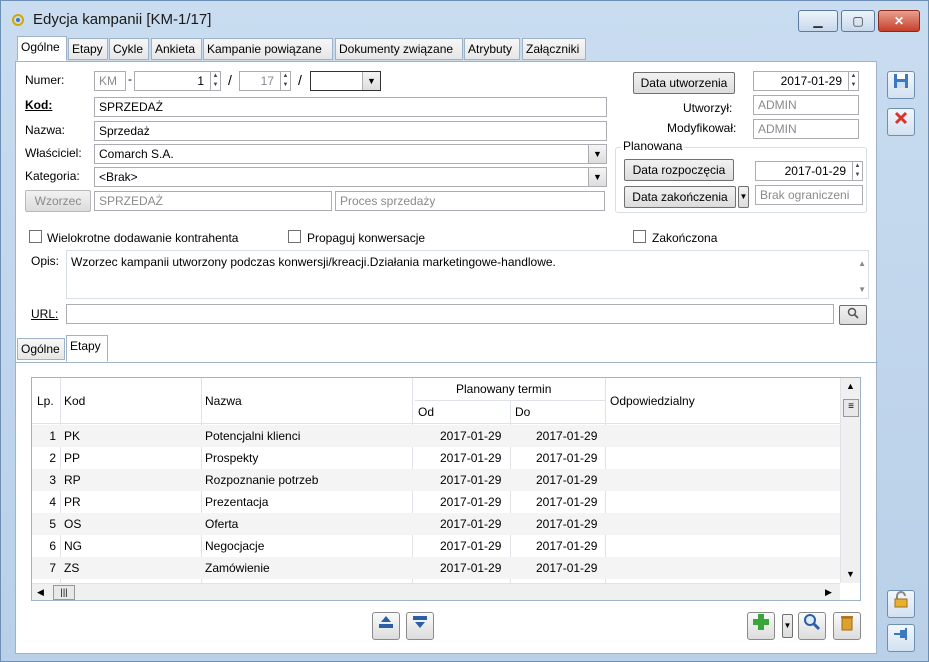 This screenshot has height=662, width=929. What do you see at coordinates (294, 236) in the screenshot?
I see `propaguj-checkbox` at bounding box center [294, 236].